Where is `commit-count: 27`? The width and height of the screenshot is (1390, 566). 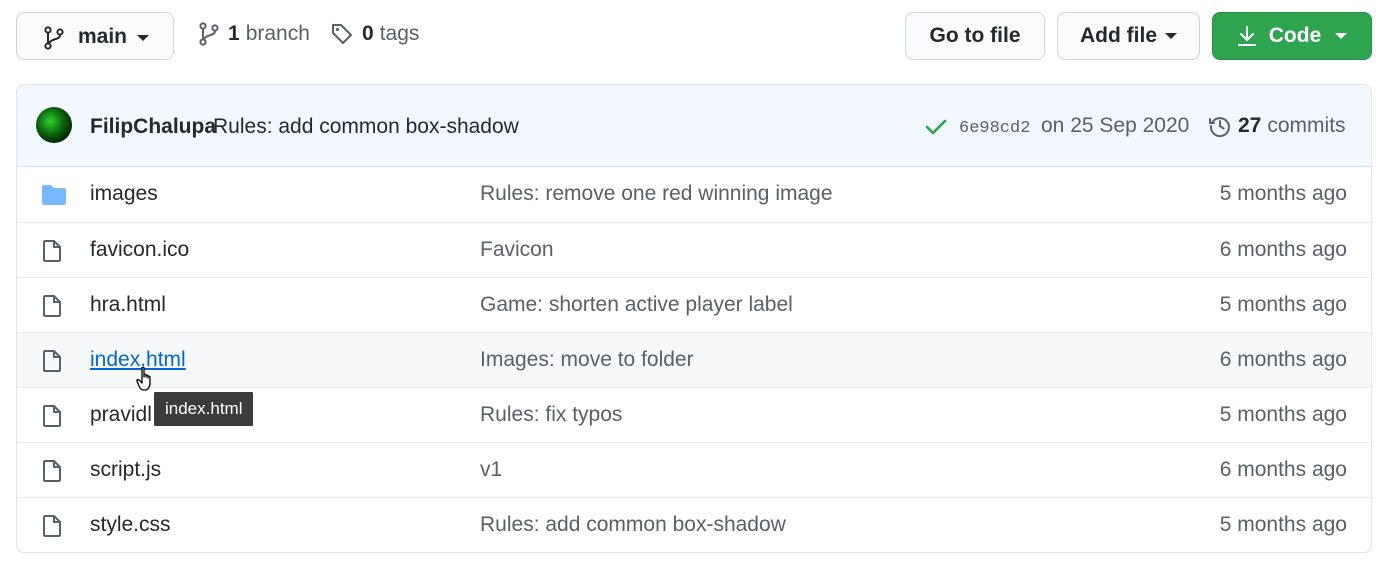
commit-count: 27 is located at coordinates (1250, 125).